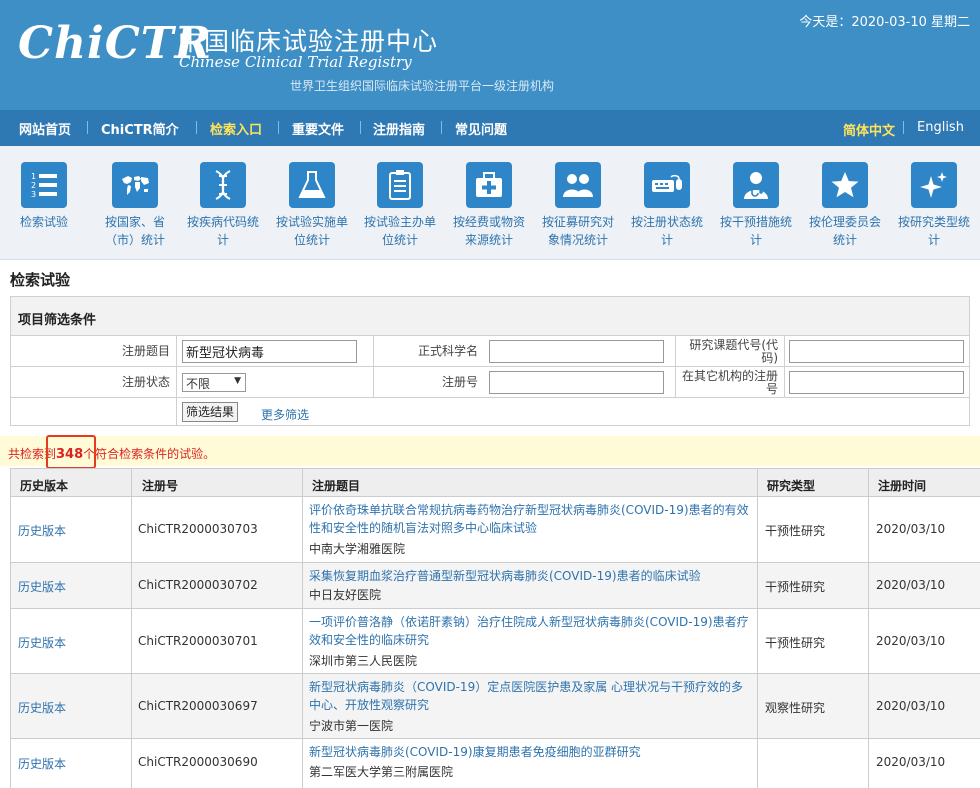 This screenshot has height=788, width=980. I want to click on svg-text: 3, so click(33, 194).